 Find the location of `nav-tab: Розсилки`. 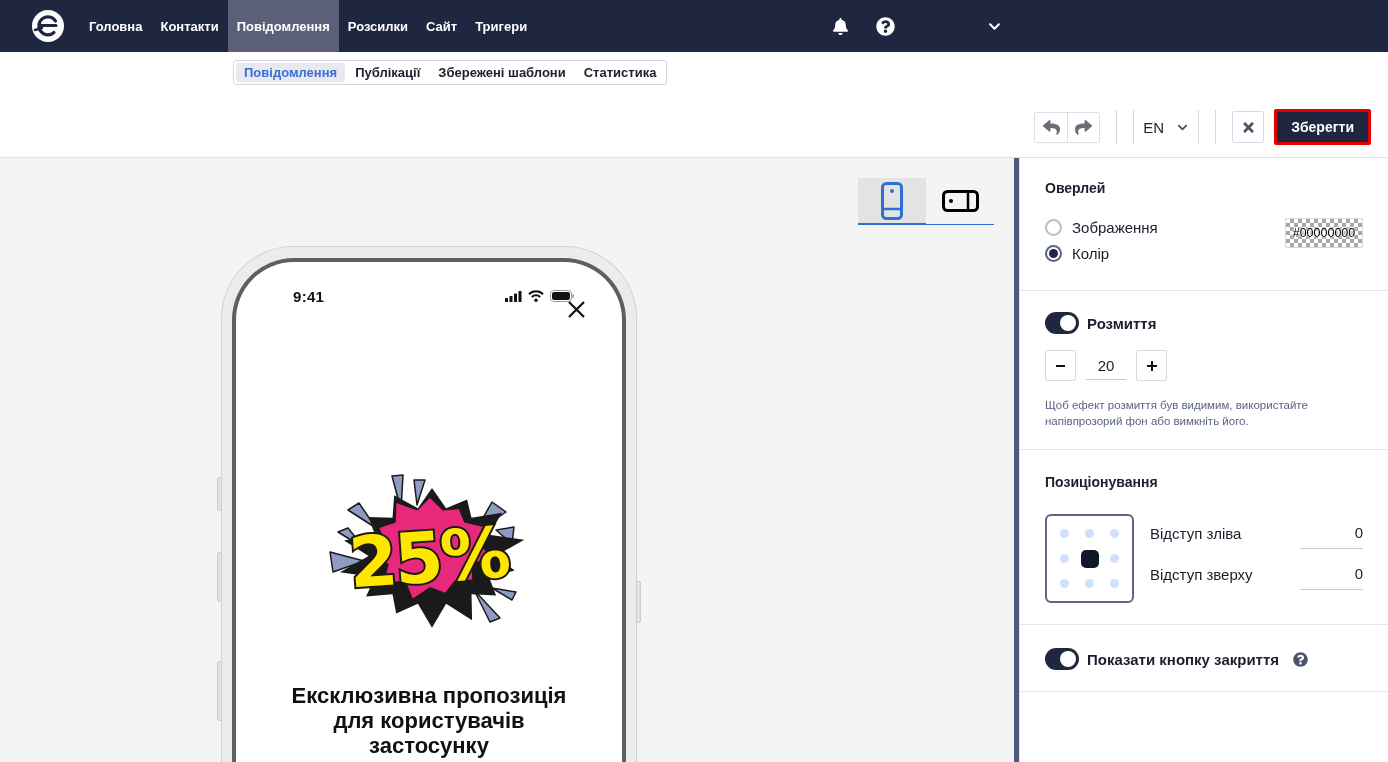

nav-tab: Розсилки is located at coordinates (378, 26).